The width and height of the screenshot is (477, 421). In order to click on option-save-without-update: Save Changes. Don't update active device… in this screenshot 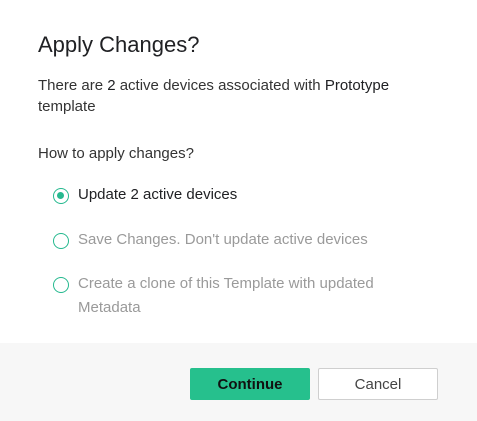, I will do `click(210, 241)`.